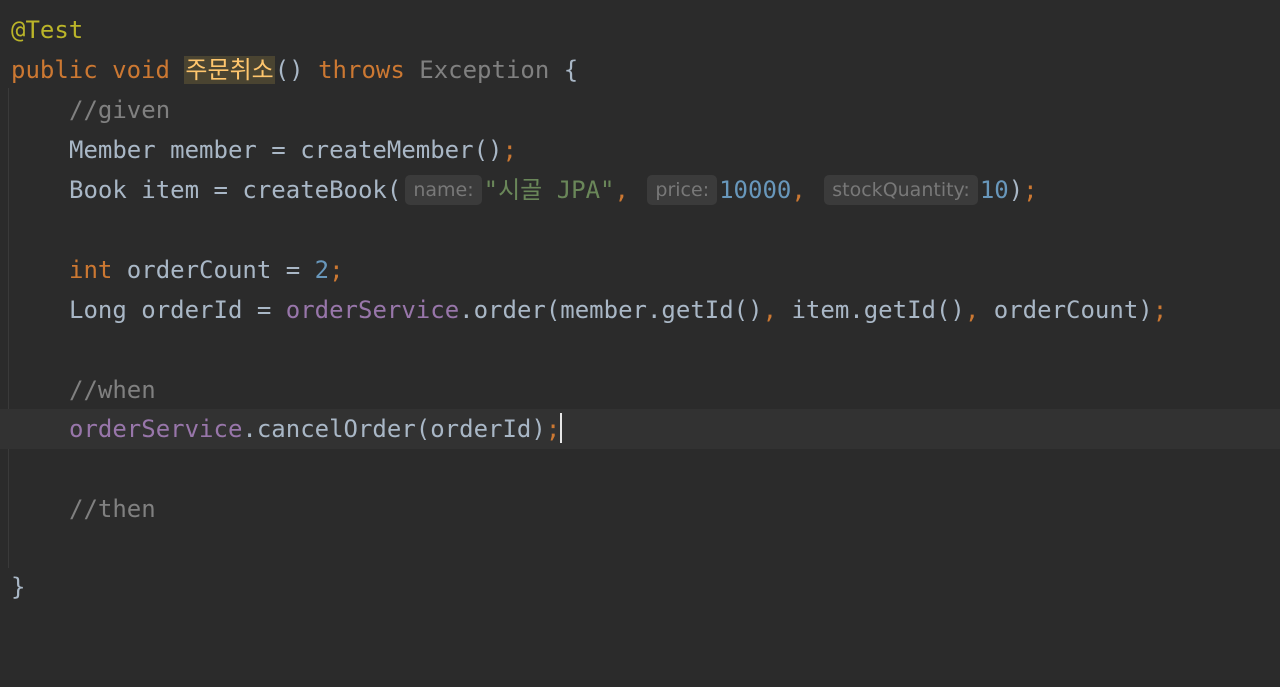 The image size is (1280, 687). What do you see at coordinates (120, 110) in the screenshot?
I see `comment-given: //given` at bounding box center [120, 110].